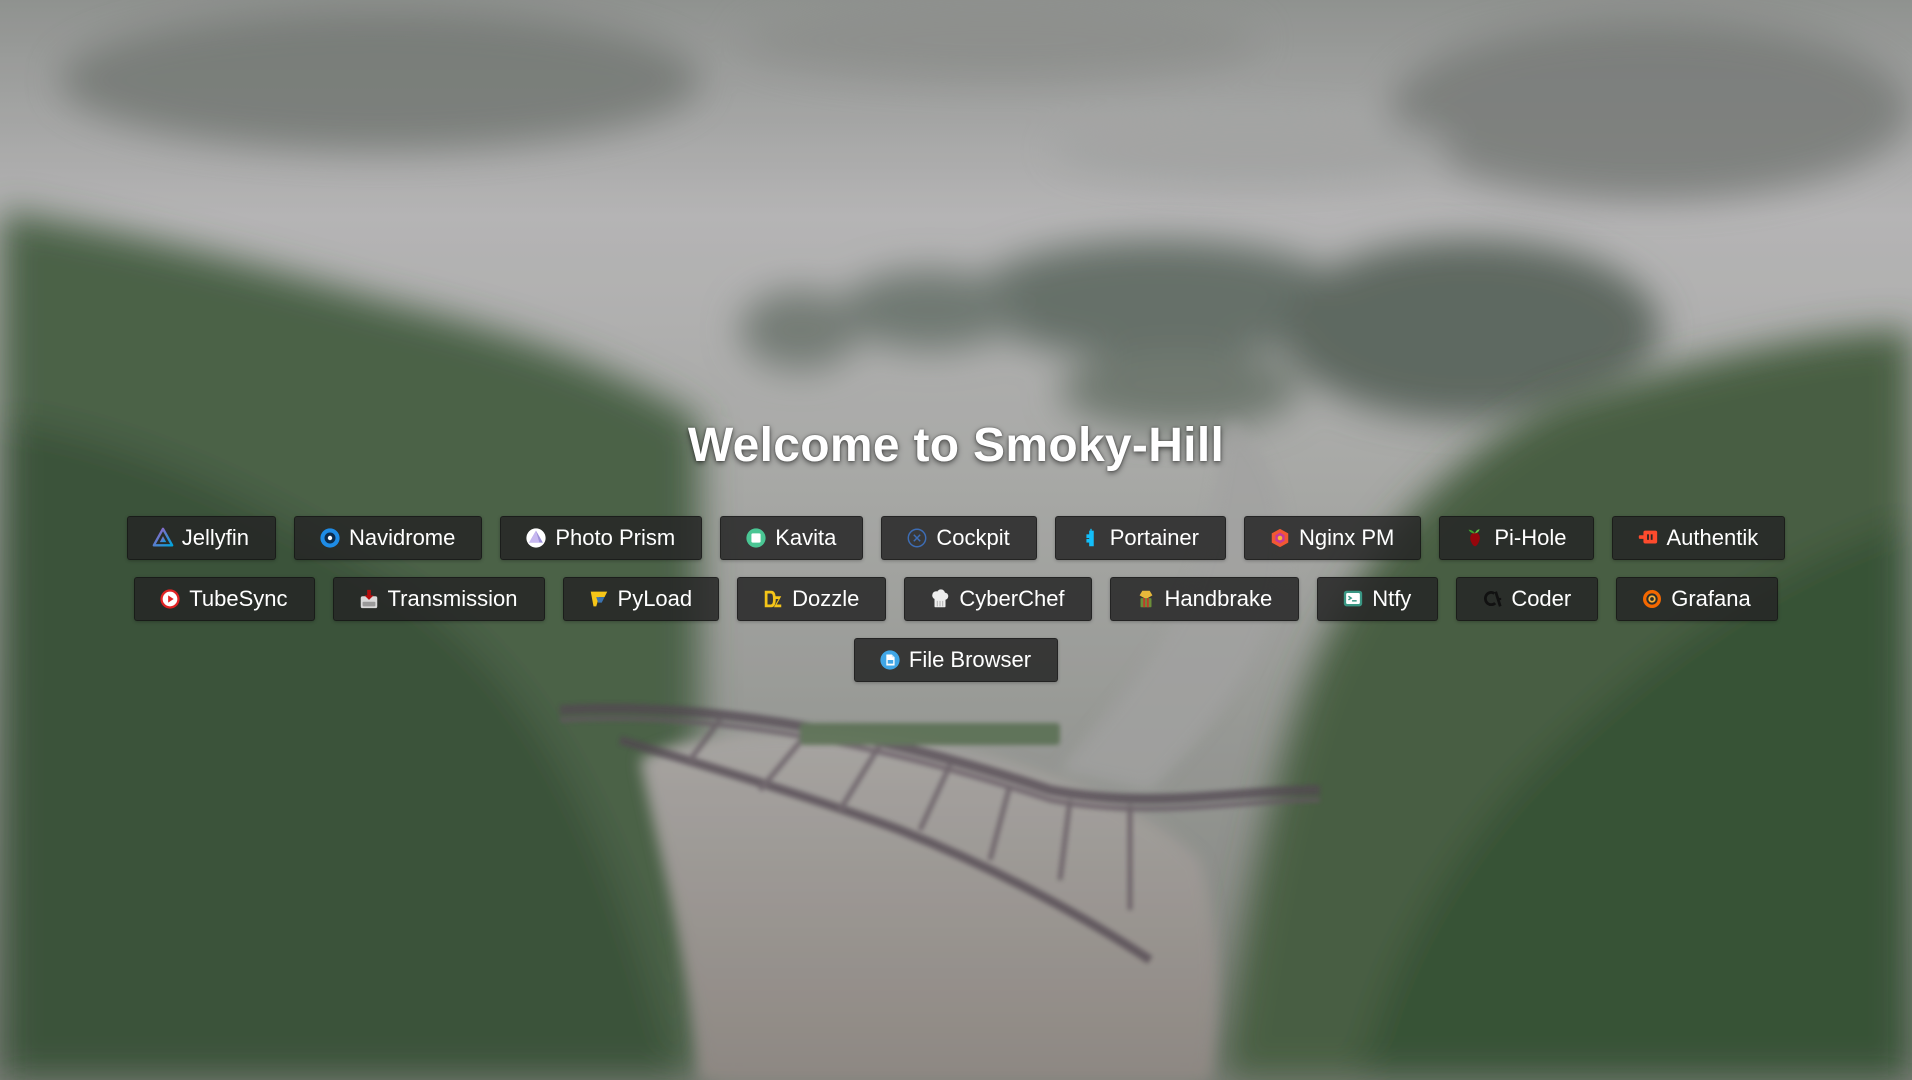  Describe the element at coordinates (1218, 598) in the screenshot. I see `app-label: Handbrake` at that location.